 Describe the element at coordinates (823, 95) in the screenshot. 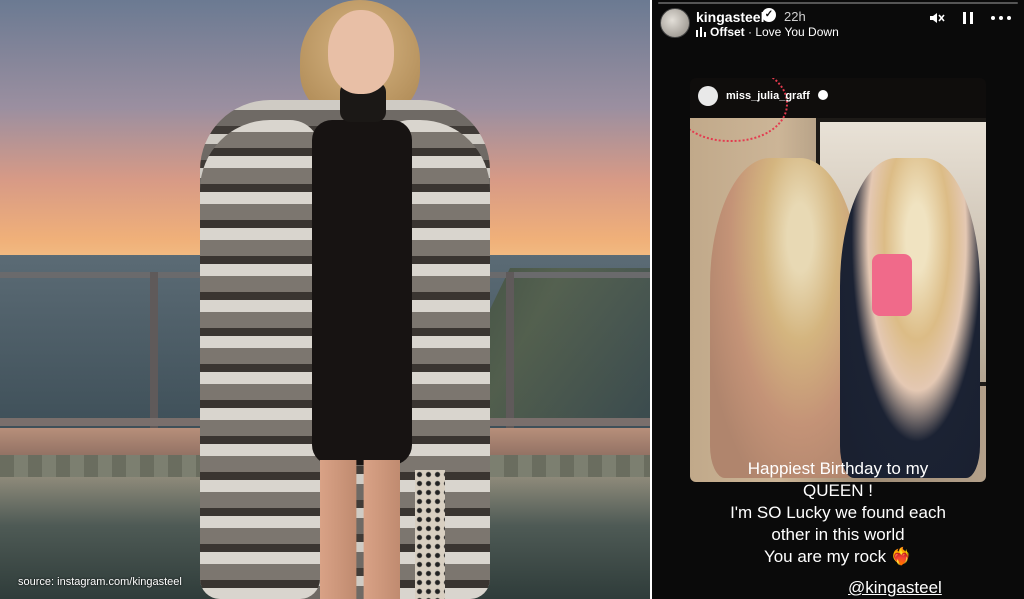

I see `shared-post-verified-icon` at that location.